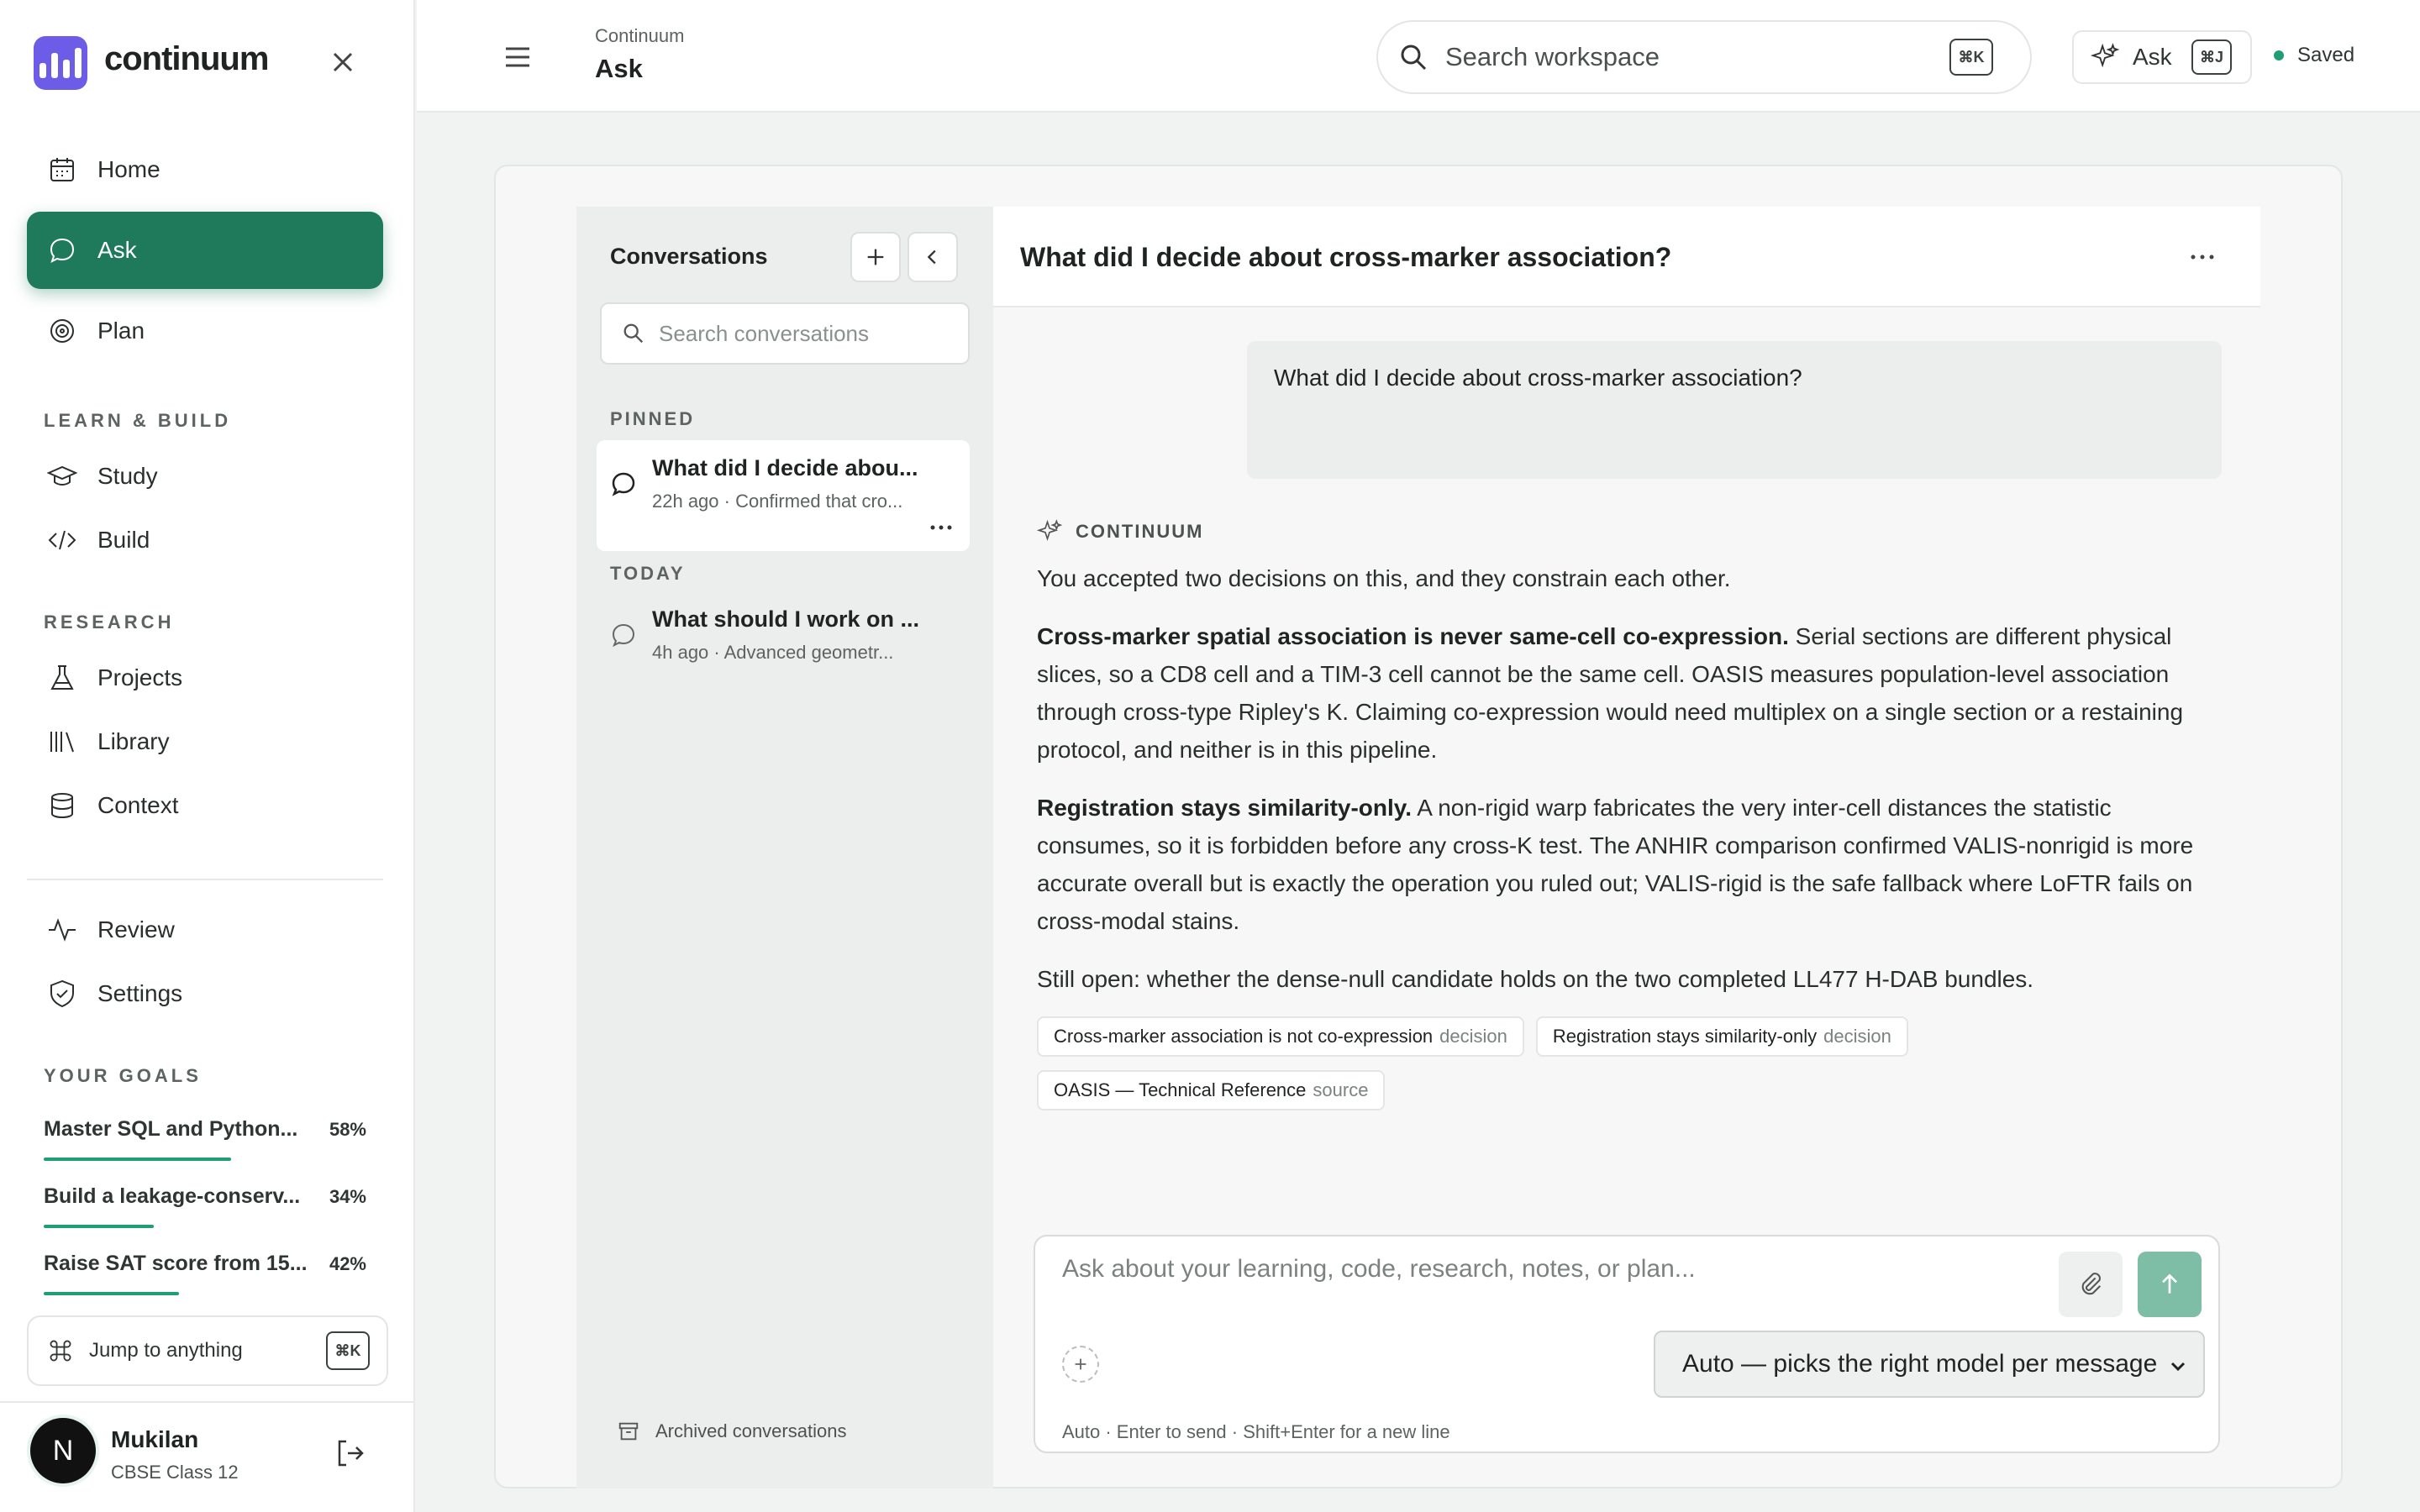 The height and width of the screenshot is (1512, 2420). What do you see at coordinates (205, 930) in the screenshot?
I see `nav-review: Review` at bounding box center [205, 930].